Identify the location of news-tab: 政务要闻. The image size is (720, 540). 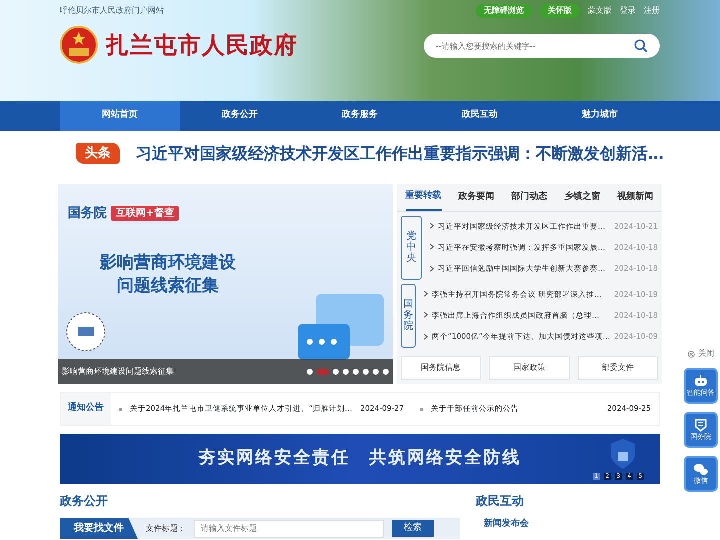
(476, 197).